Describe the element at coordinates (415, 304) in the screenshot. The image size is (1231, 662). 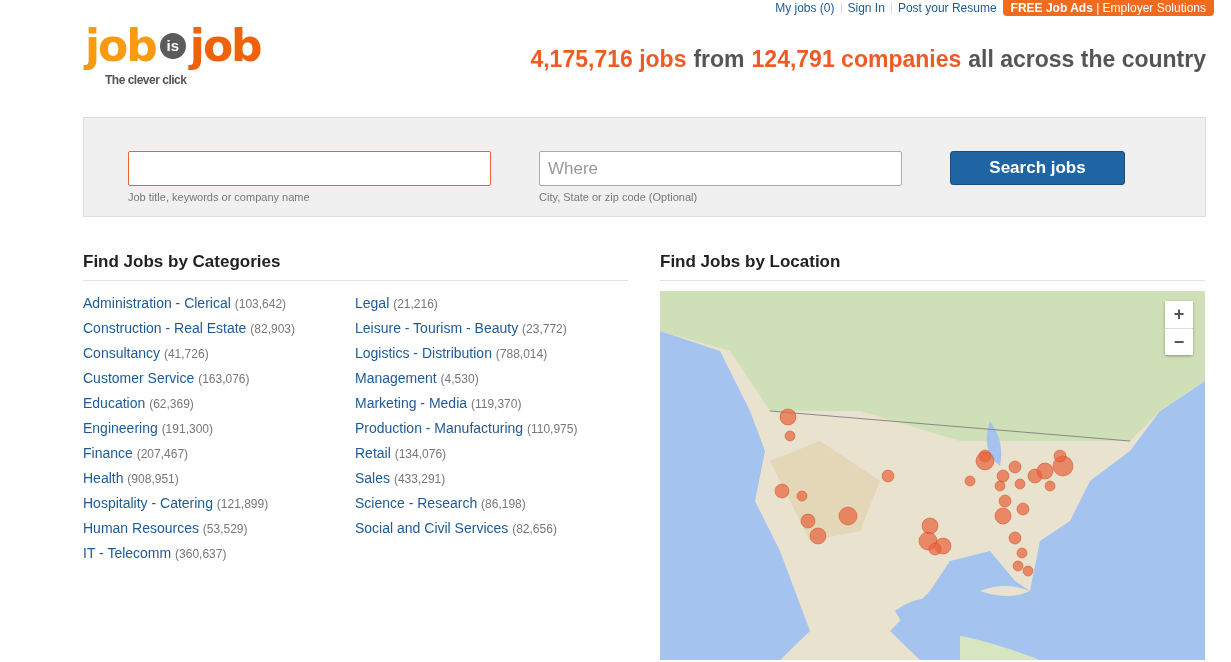
I see `job-count: (21,216)` at that location.